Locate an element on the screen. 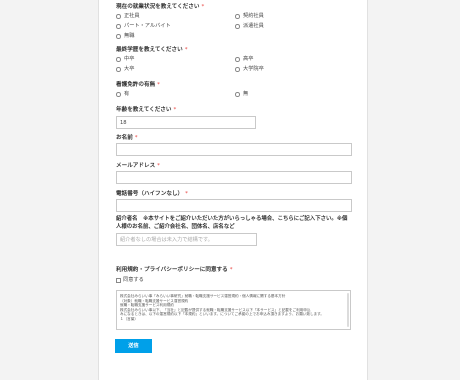 The height and width of the screenshot is (380, 460). consent-question-label: 利用規約・プライバシーポリシーに同意する * is located at coordinates (174, 270).